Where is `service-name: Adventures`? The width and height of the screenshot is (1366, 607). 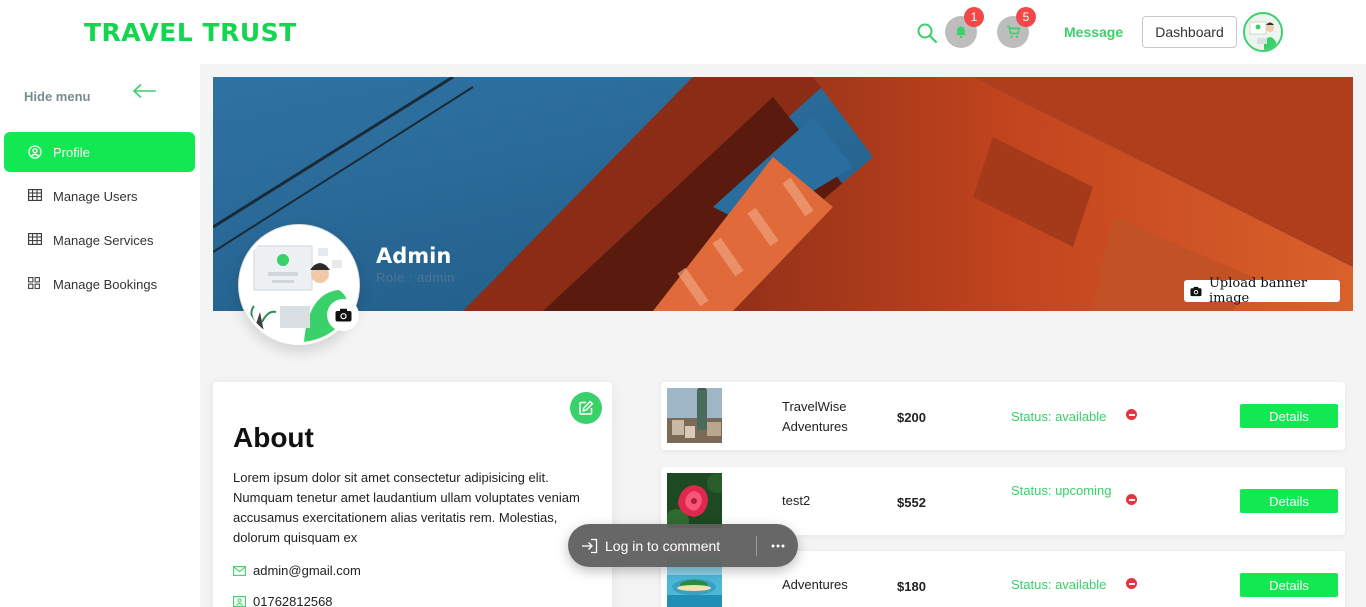
service-name: Adventures is located at coordinates (815, 584).